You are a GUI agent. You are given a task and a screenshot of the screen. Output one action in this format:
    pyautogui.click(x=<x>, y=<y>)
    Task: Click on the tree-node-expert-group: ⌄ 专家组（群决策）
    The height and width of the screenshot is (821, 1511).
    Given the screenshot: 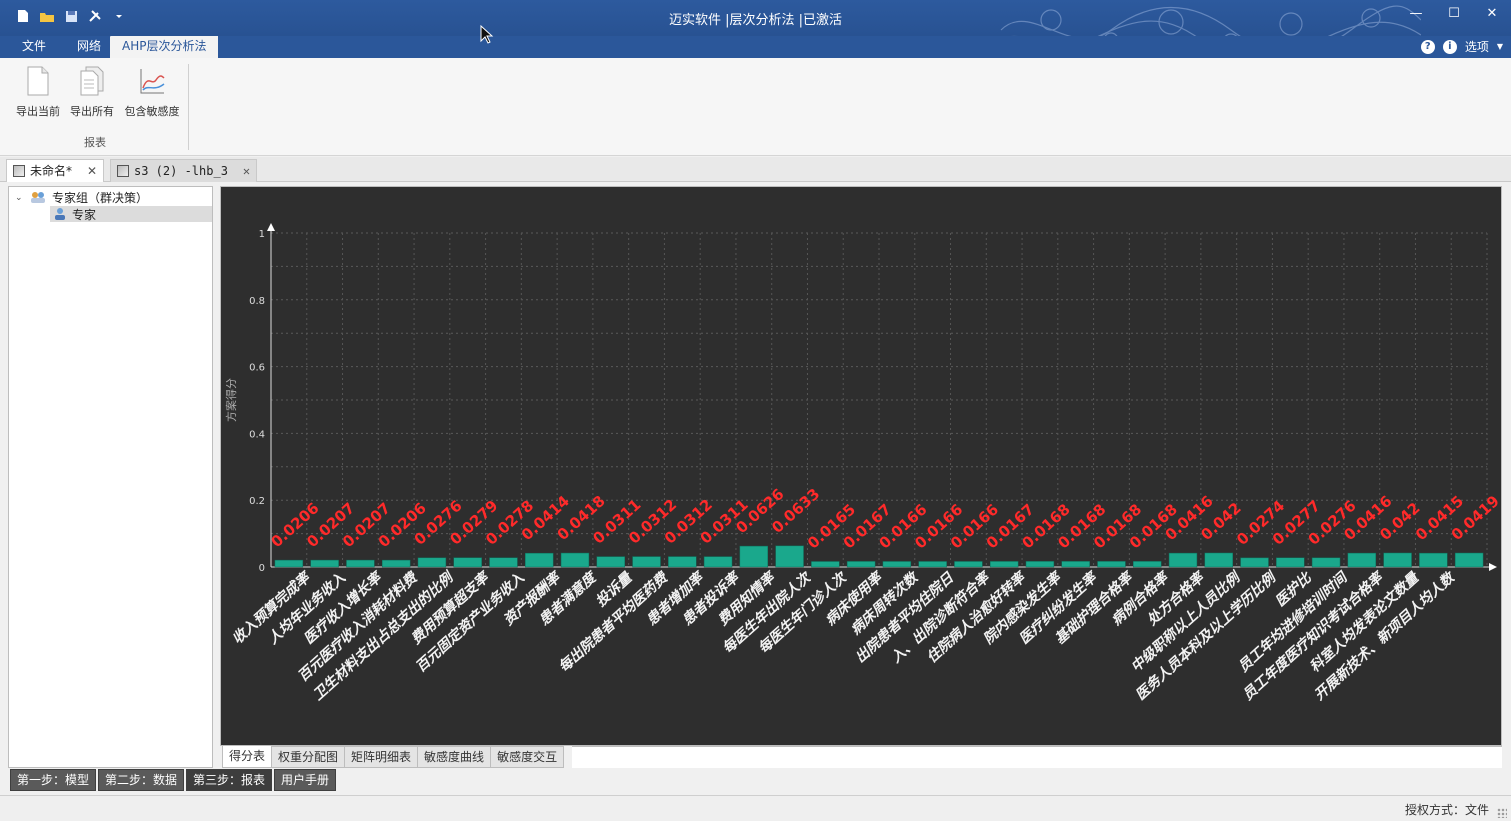 What is the action you would take?
    pyautogui.click(x=81, y=197)
    